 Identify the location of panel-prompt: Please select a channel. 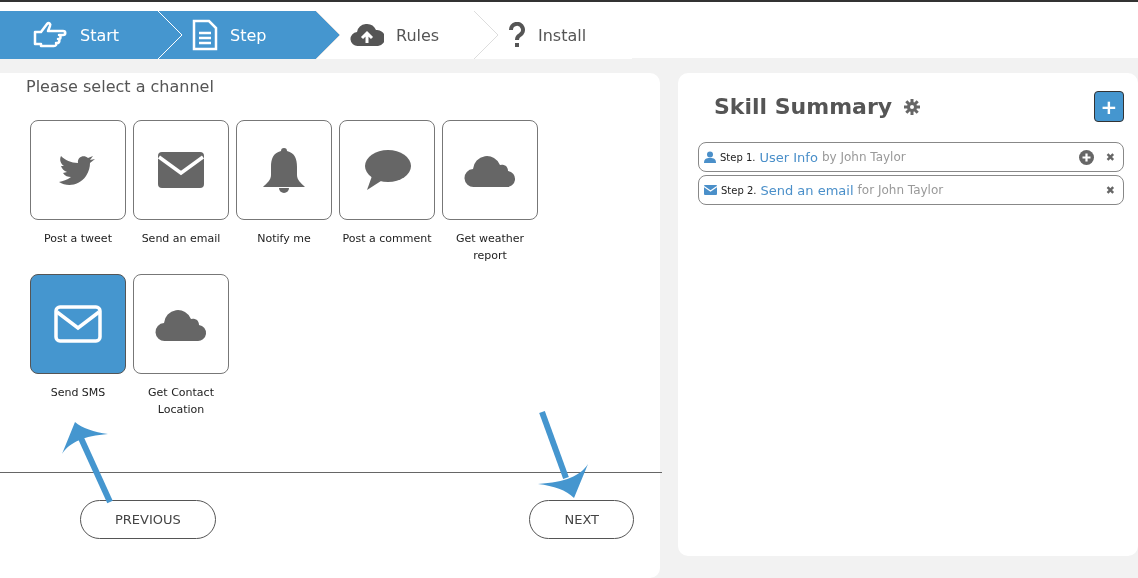
(120, 86).